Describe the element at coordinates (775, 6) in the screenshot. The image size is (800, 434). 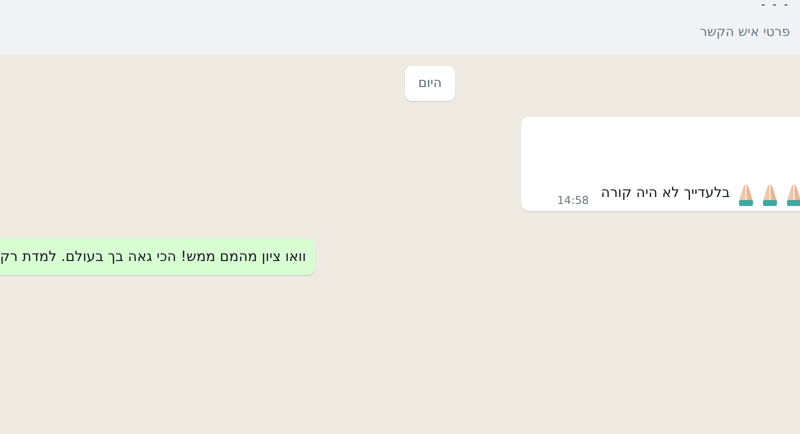
I see `contact-name: - - -` at that location.